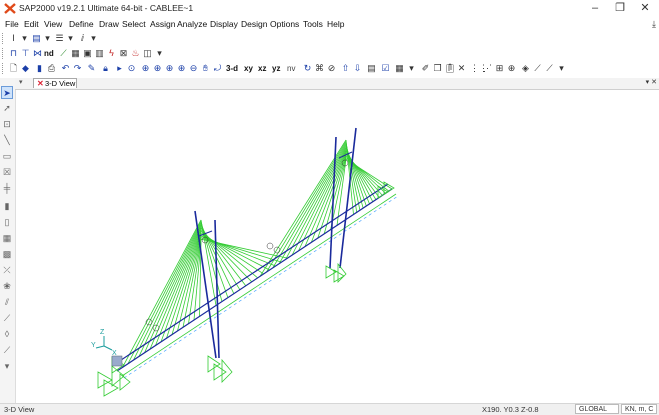 Image resolution: width=659 pixels, height=415 pixels. Describe the element at coordinates (91, 68) in the screenshot. I see `pencil-icon: ✎` at that location.